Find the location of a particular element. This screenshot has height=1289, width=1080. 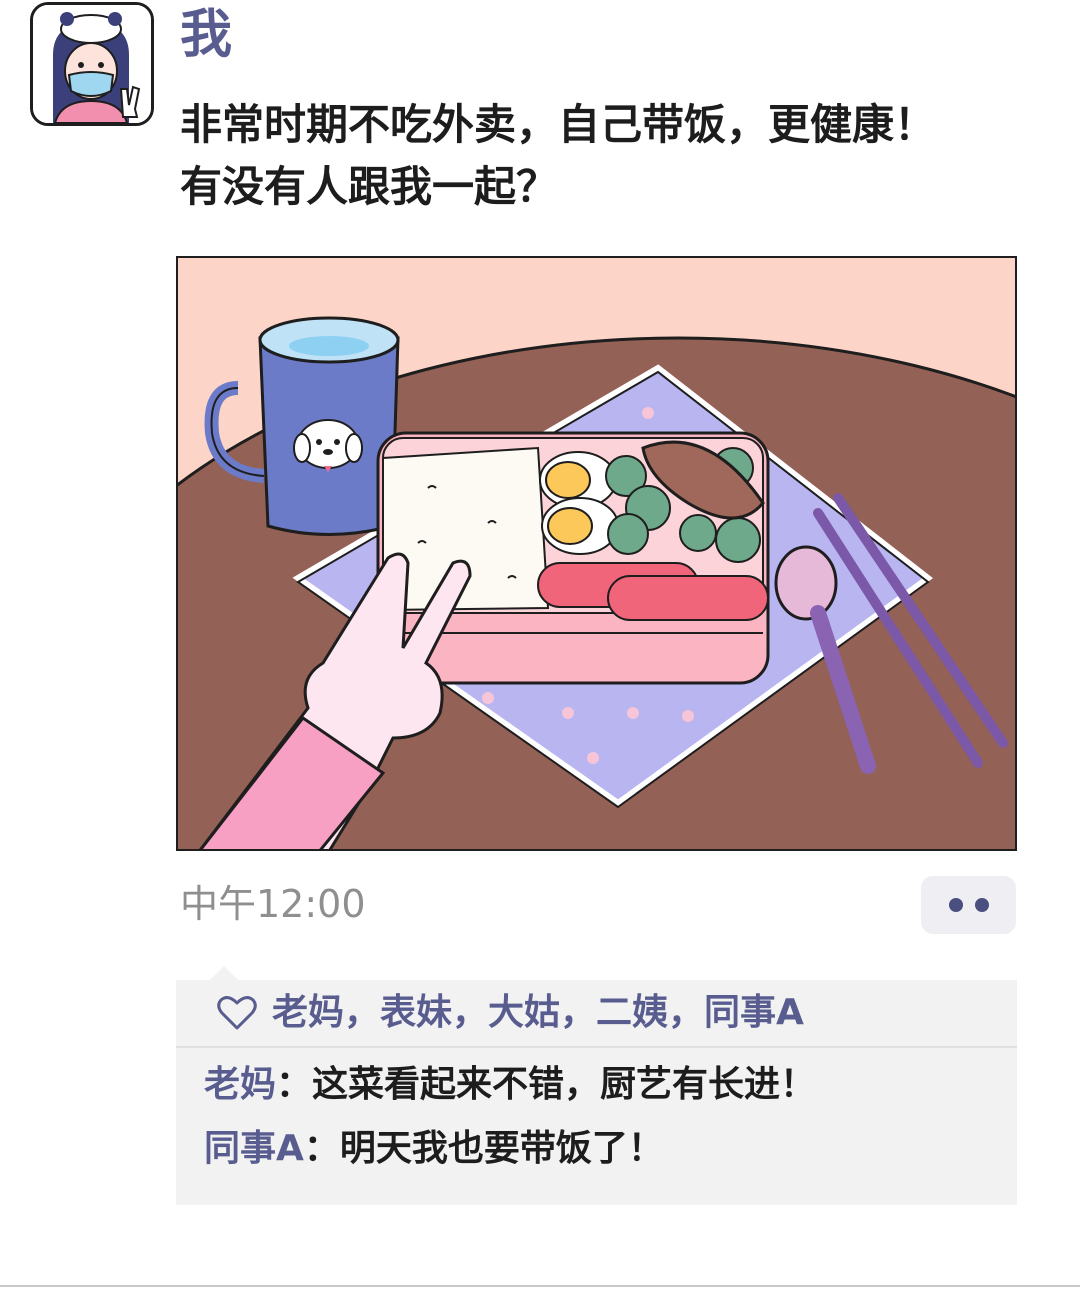

comment-text: ：明天我也要带饭了！ is located at coordinates (483, 1148).